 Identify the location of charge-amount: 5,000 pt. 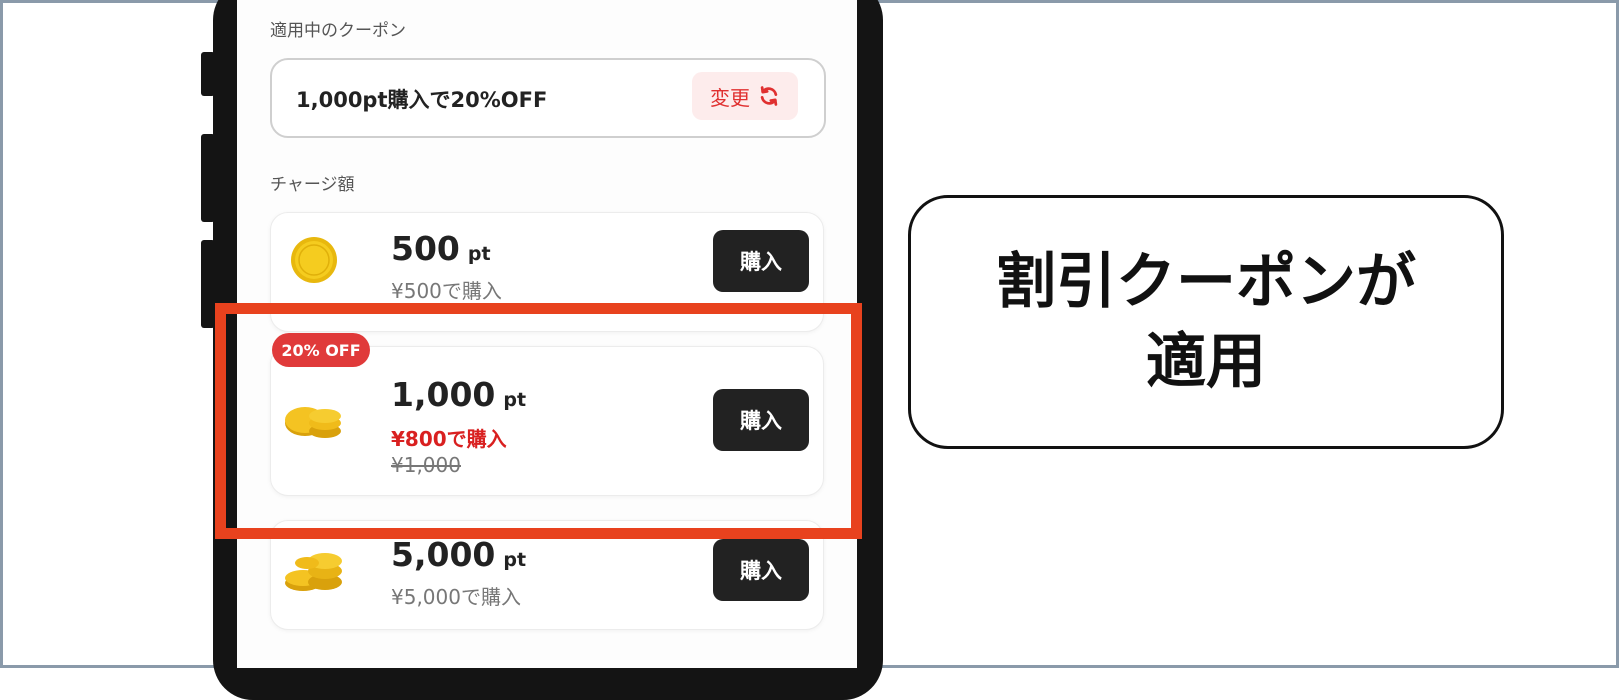
(459, 554).